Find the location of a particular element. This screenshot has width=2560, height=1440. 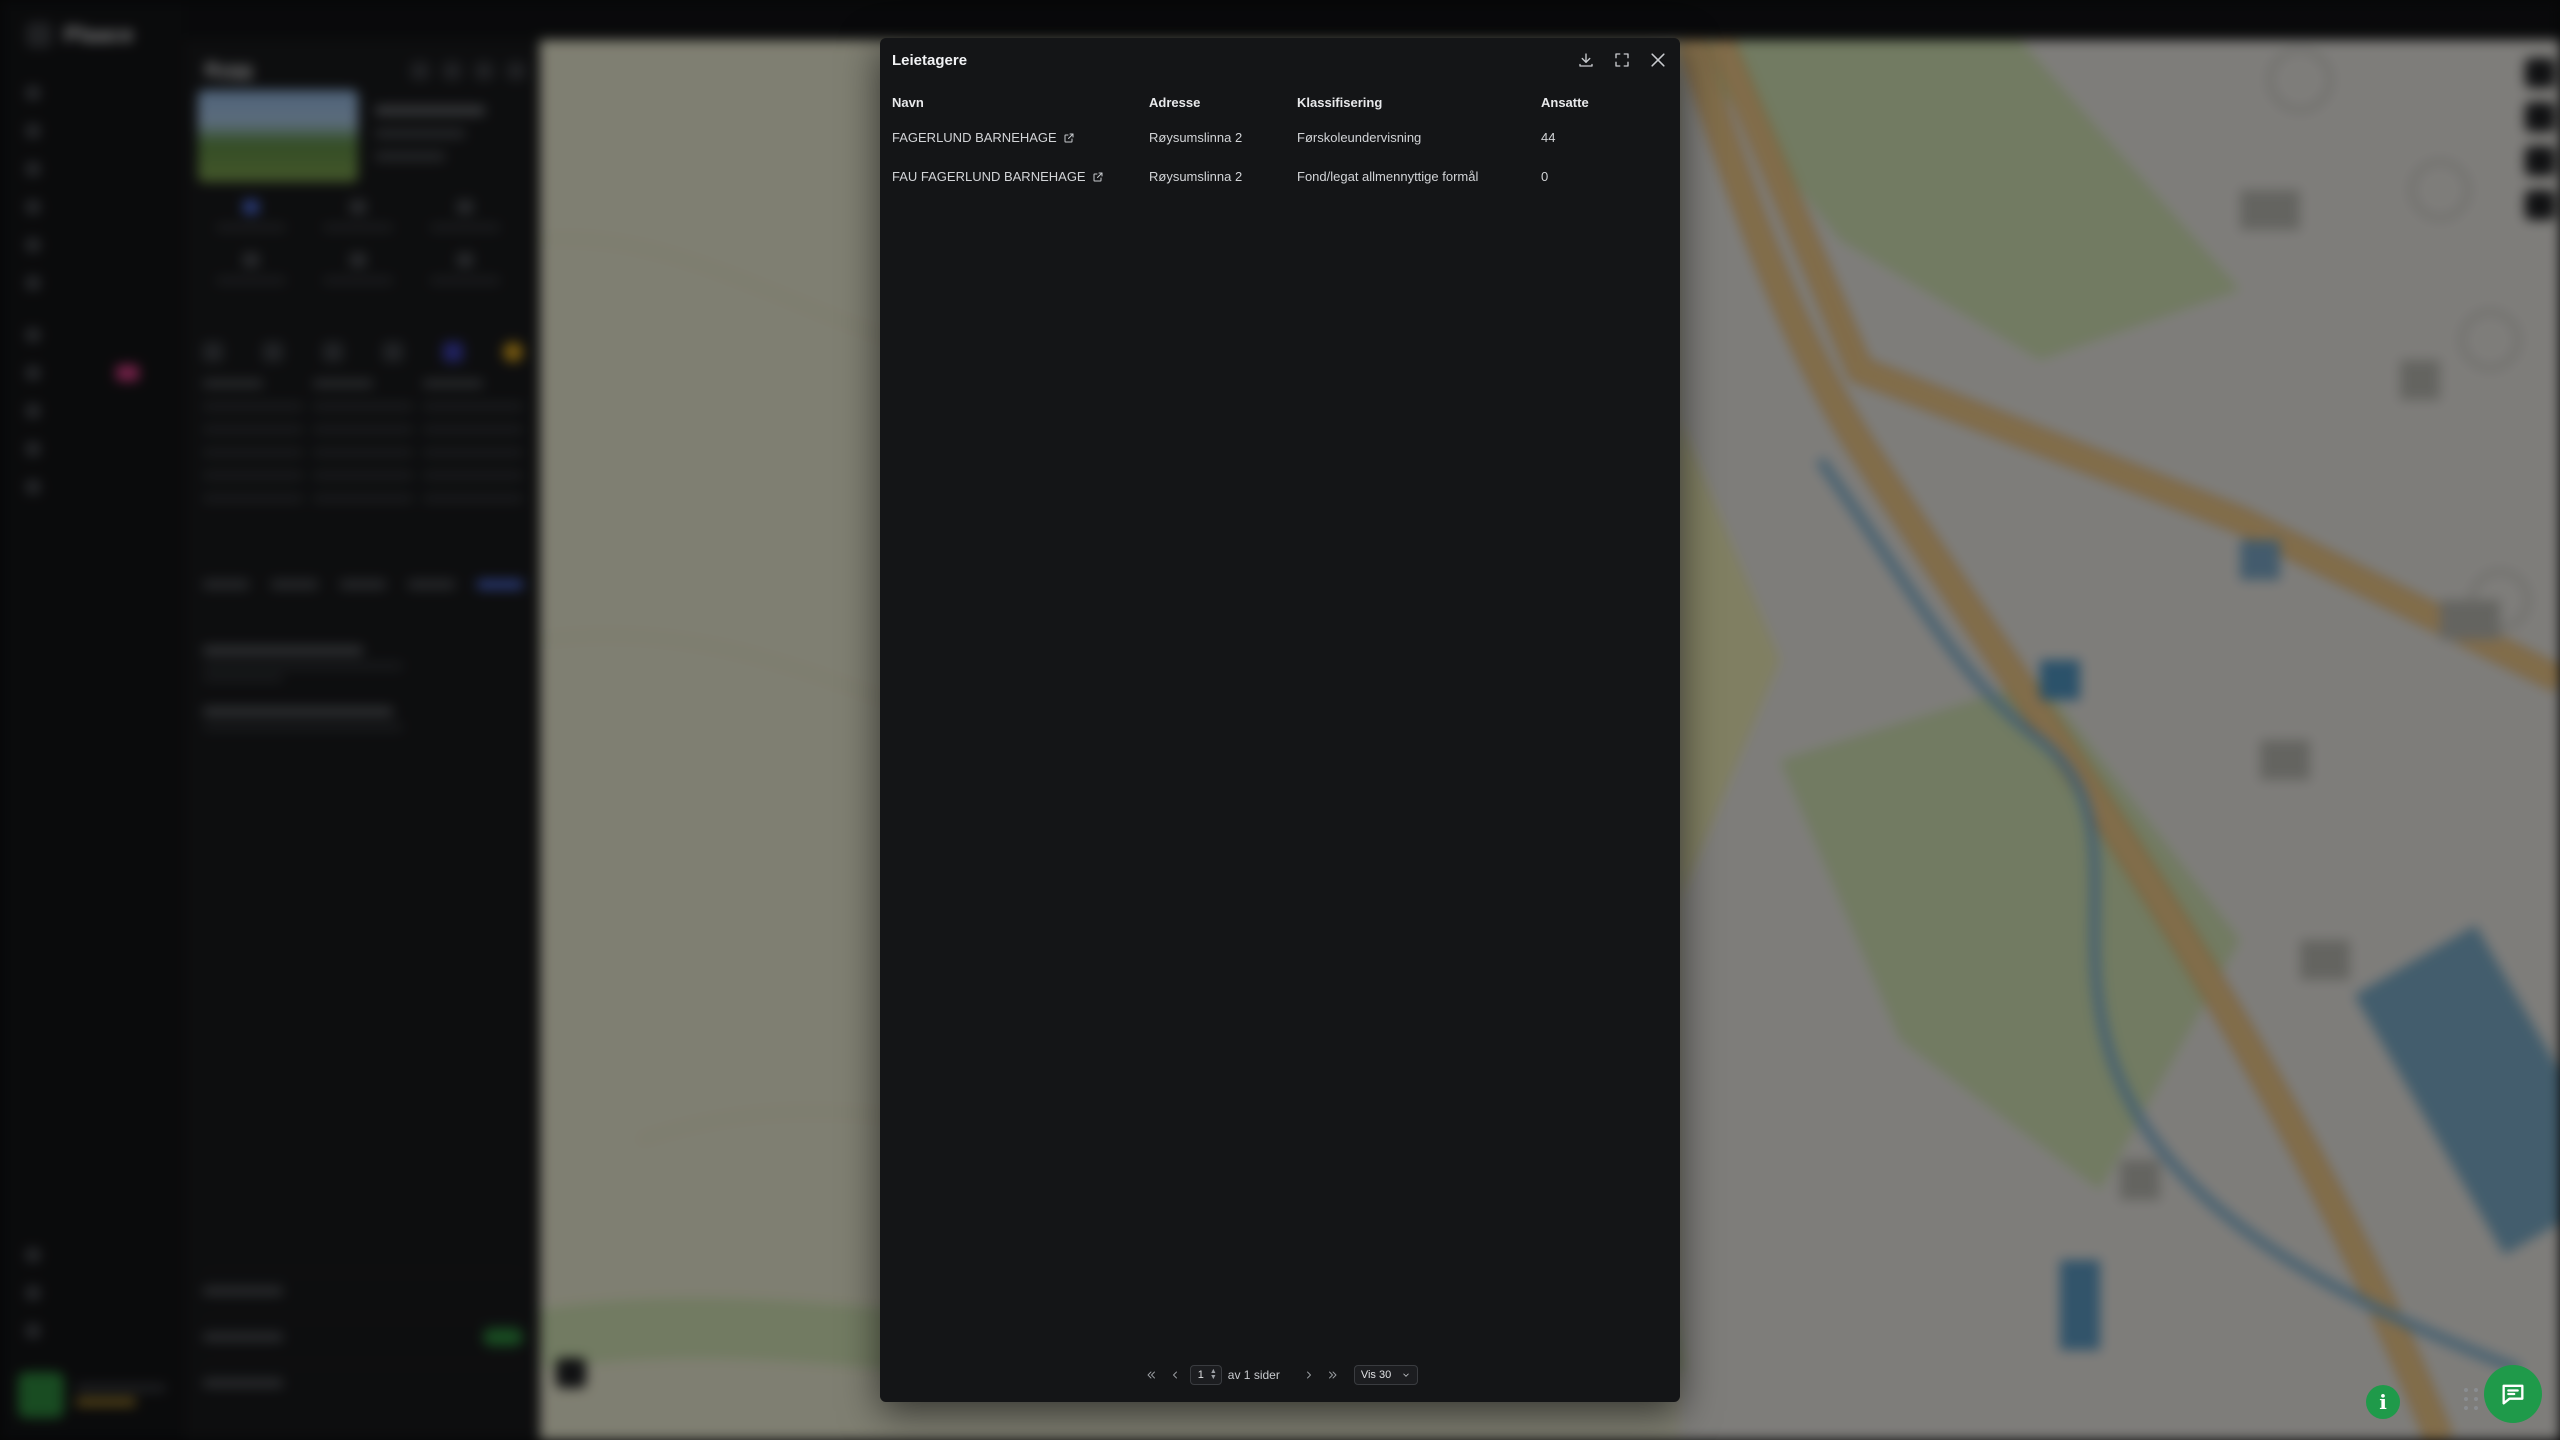

double-chevron-right-icon is located at coordinates (1332, 1375).